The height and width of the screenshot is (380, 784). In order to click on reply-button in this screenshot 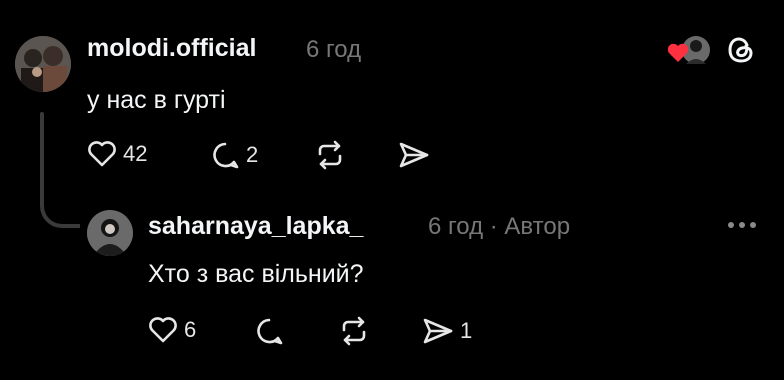, I will do `click(269, 331)`.